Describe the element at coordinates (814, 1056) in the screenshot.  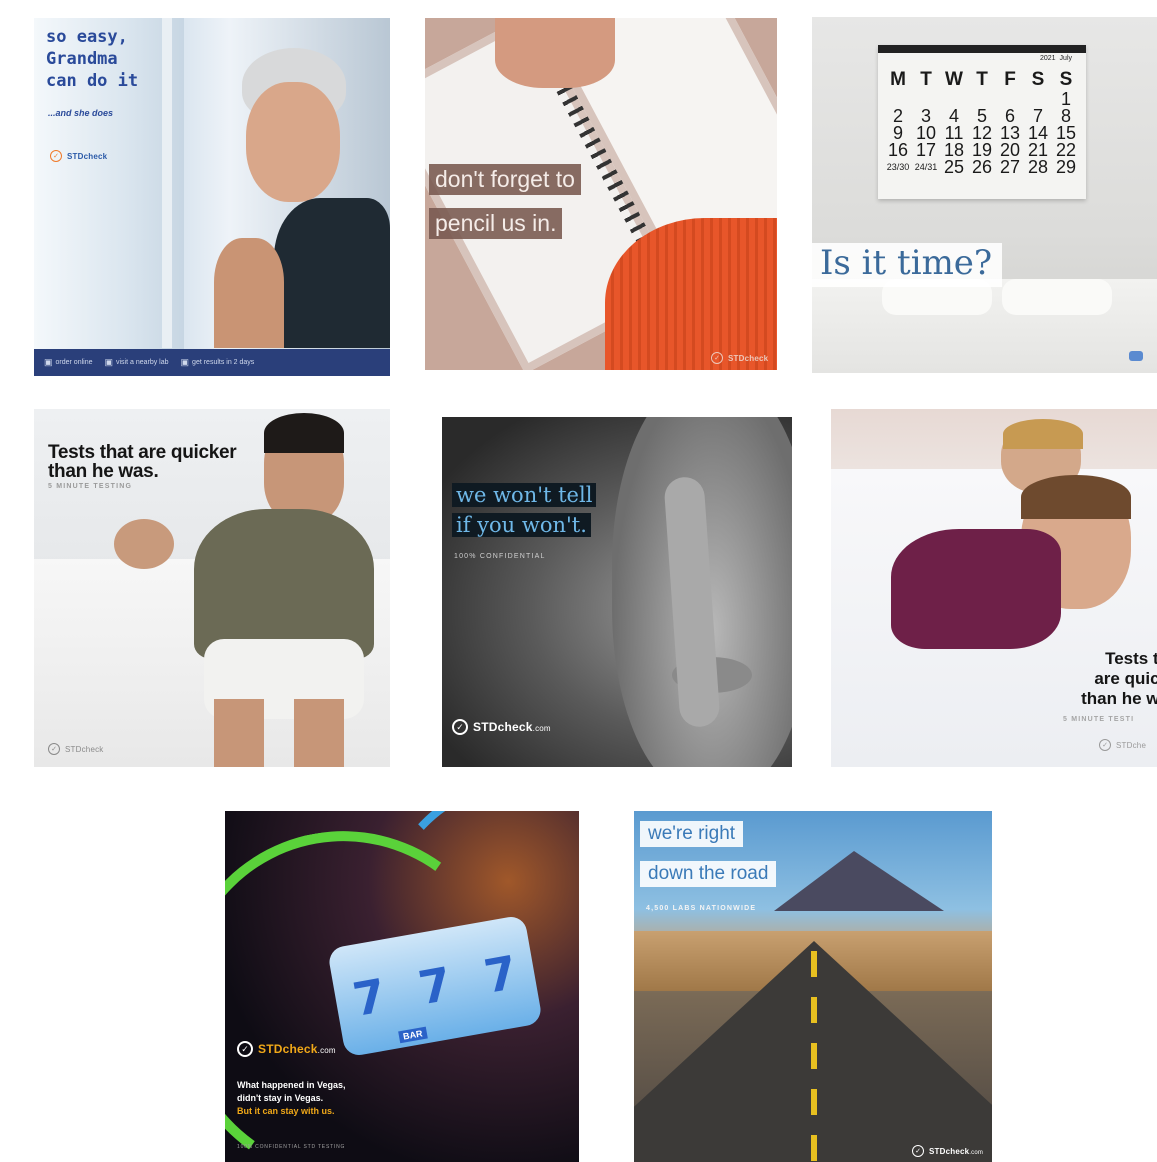
I see `road-center-line` at that location.